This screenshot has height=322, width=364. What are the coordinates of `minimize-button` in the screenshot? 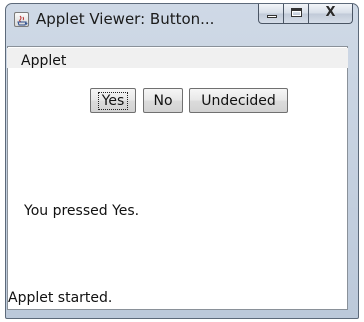 It's located at (271, 14).